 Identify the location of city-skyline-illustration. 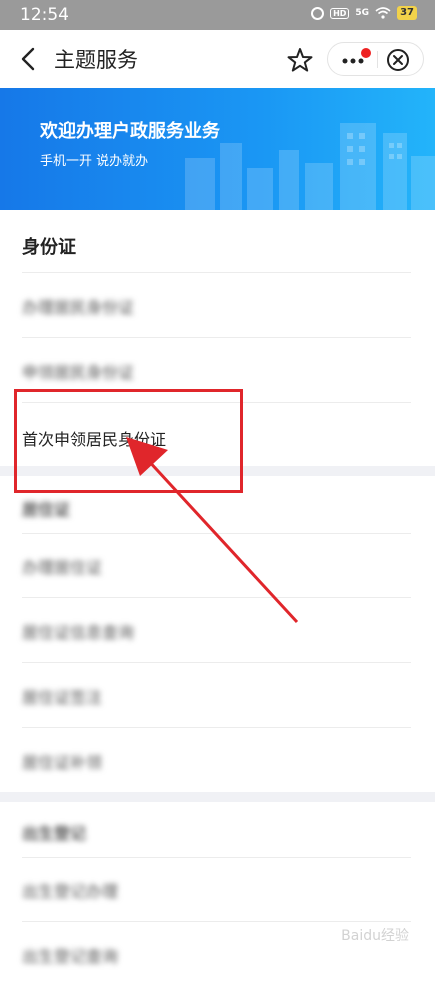
(310, 166).